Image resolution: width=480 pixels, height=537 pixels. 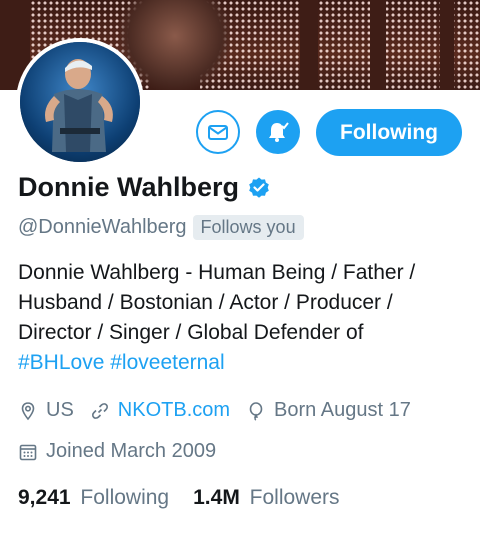 I want to click on profile-handle: @DonnieWahlberg, so click(x=102, y=227).